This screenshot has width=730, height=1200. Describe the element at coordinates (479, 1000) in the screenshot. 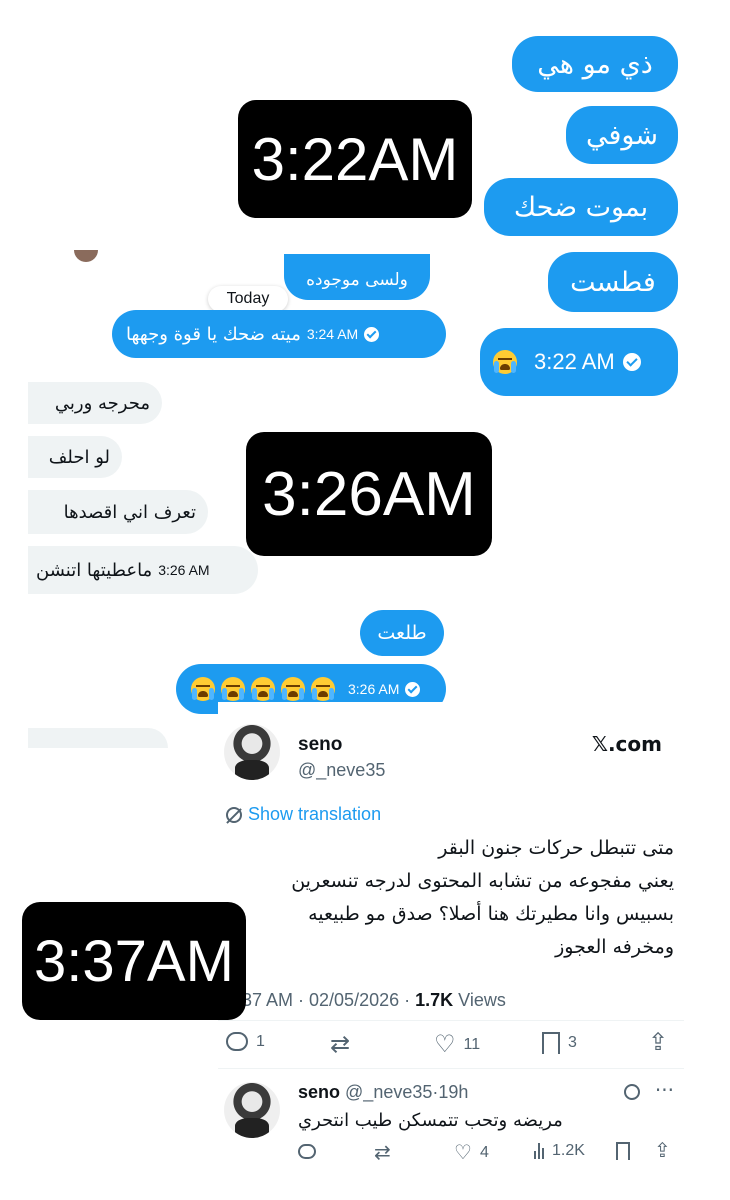

I see `tweet-views-label: Views` at that location.